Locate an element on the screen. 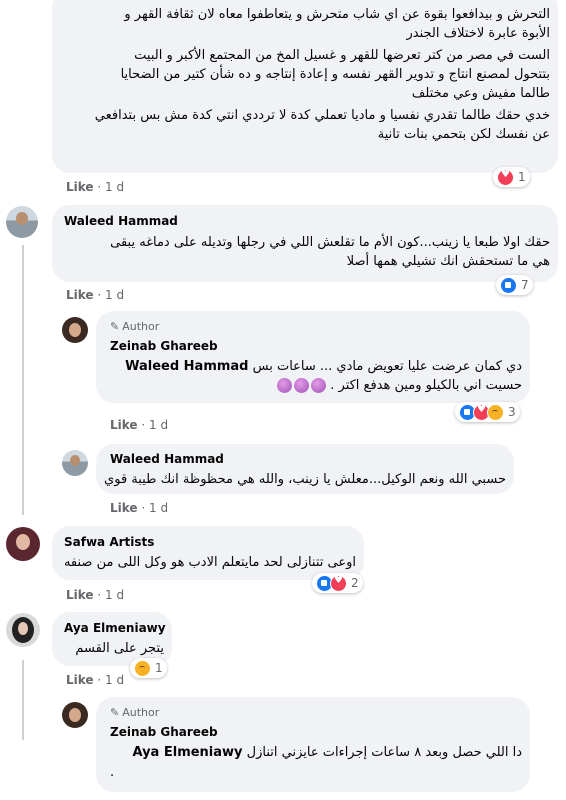 The width and height of the screenshot is (566, 800). reaction-summary: 3 is located at coordinates (487, 412).